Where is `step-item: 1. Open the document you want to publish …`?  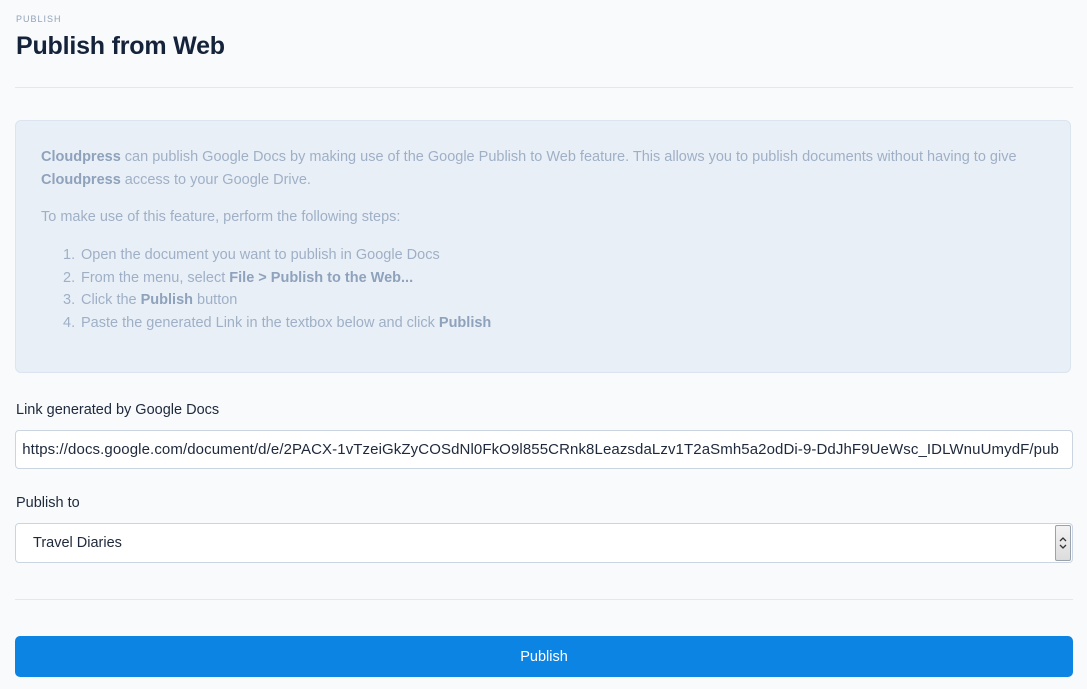 step-item: 1. Open the document you want to publish … is located at coordinates (554, 255).